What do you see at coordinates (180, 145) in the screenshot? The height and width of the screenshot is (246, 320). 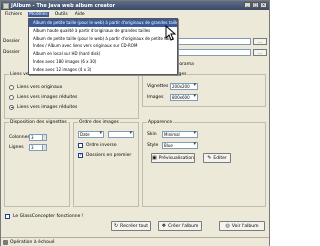 I see `style-select: Blue` at bounding box center [180, 145].